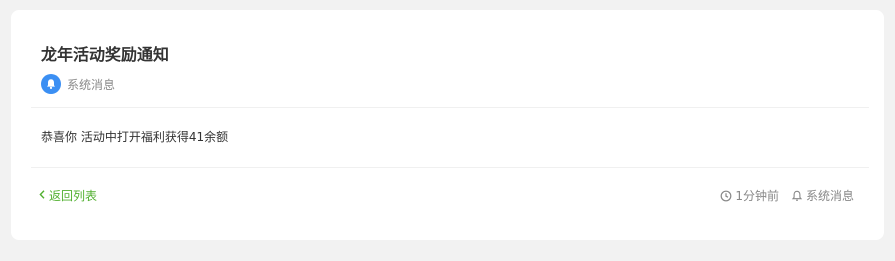 The image size is (895, 261). Describe the element at coordinates (91, 84) in the screenshot. I see `source-label: 系统消息` at that location.